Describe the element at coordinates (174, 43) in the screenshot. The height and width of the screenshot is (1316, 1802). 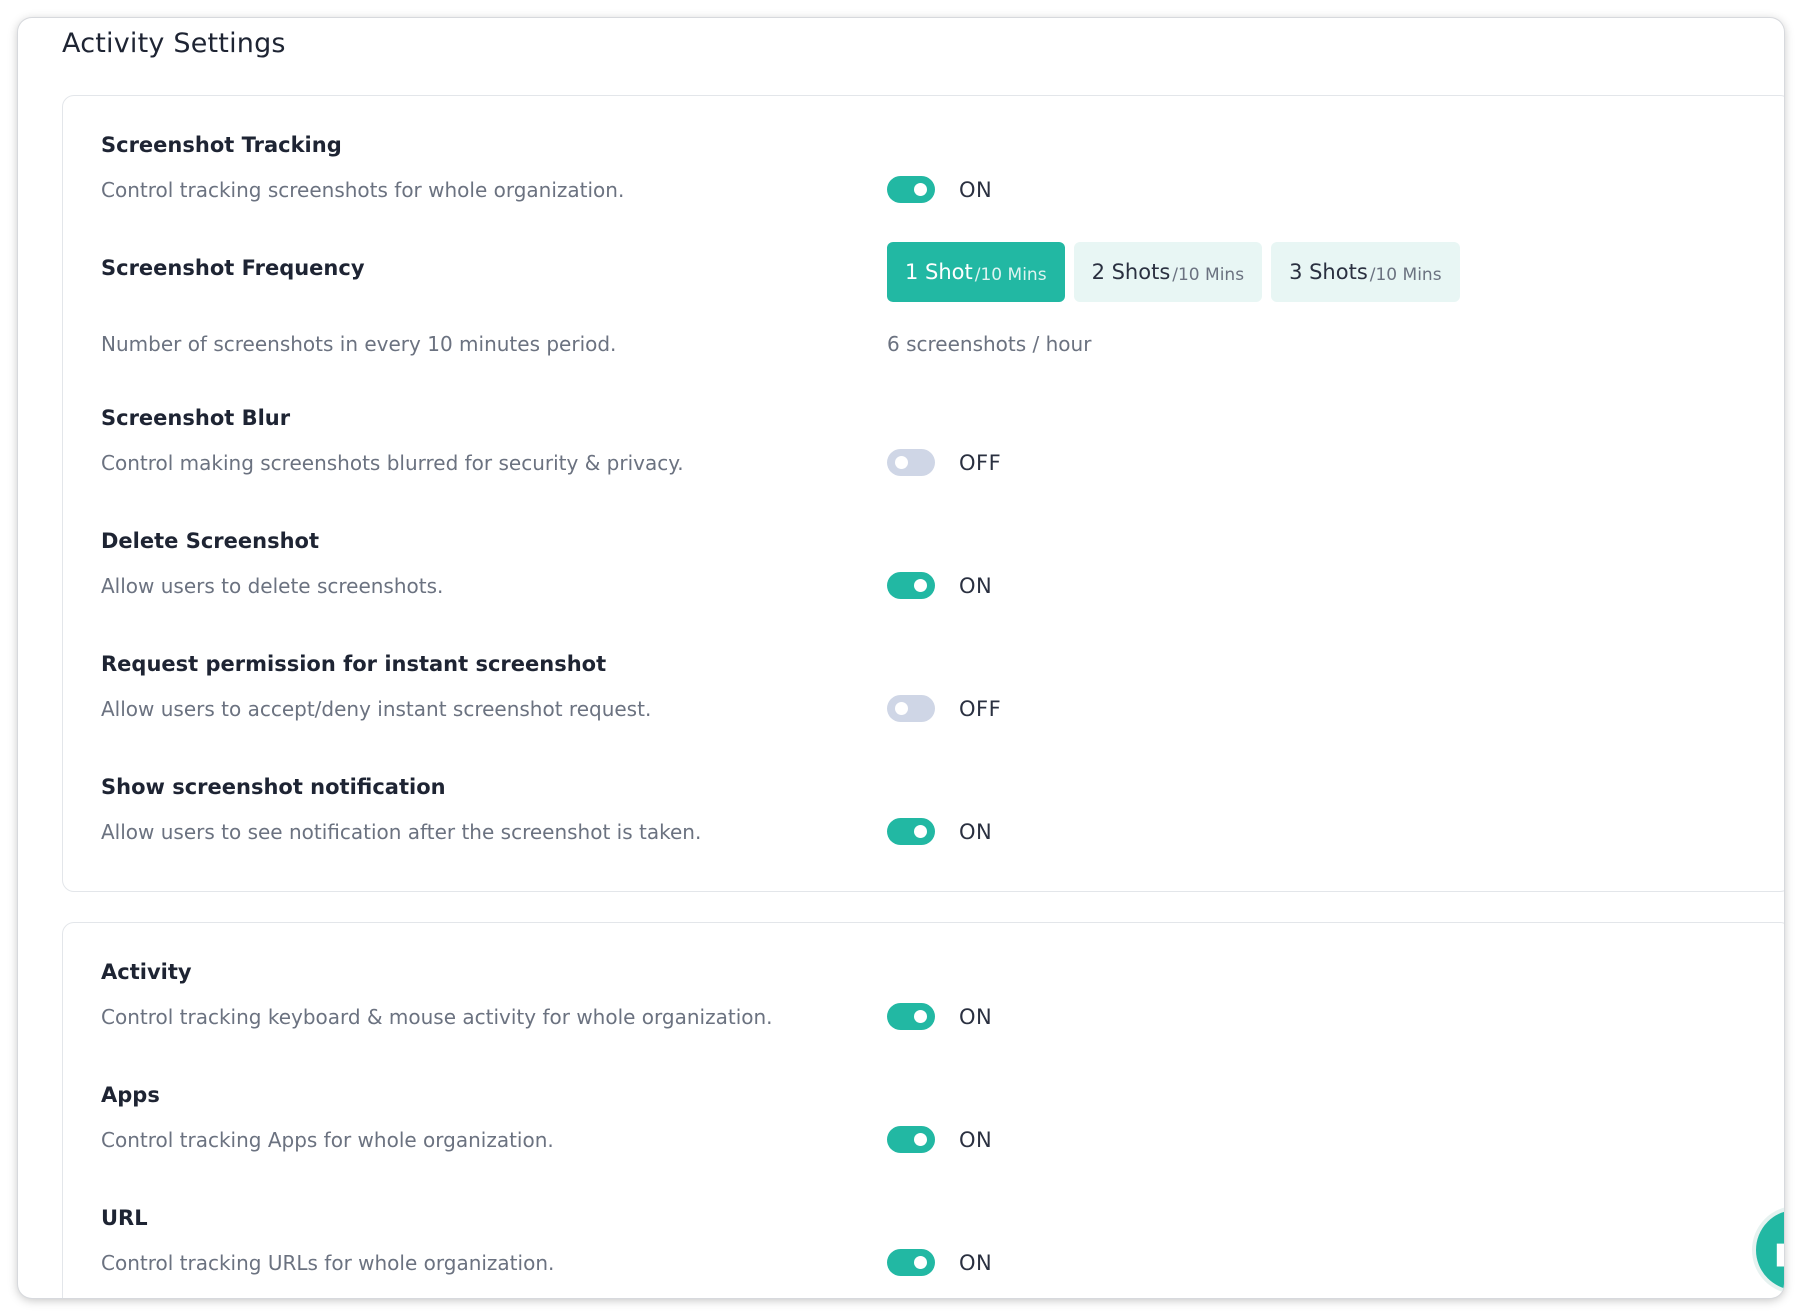
I see `page-title: Activity Settings` at that location.